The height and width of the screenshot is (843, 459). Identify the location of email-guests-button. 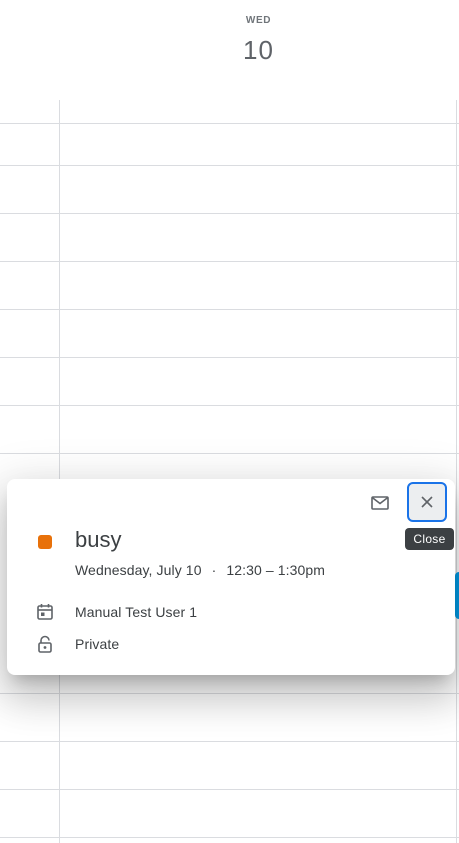
(380, 503).